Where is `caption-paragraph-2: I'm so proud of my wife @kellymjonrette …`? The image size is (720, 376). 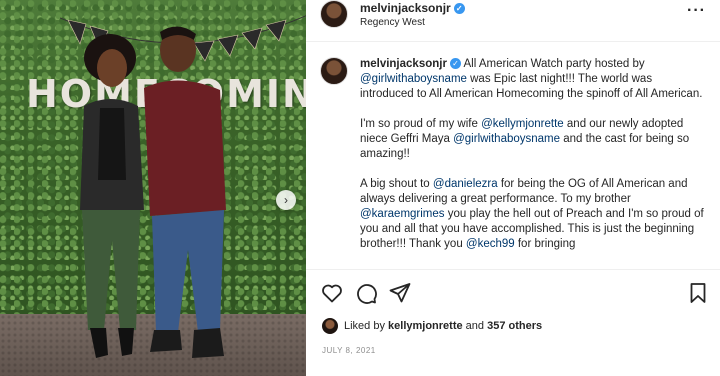 caption-paragraph-2: I'm so proud of my wife @kellymjonrette … is located at coordinates (532, 139).